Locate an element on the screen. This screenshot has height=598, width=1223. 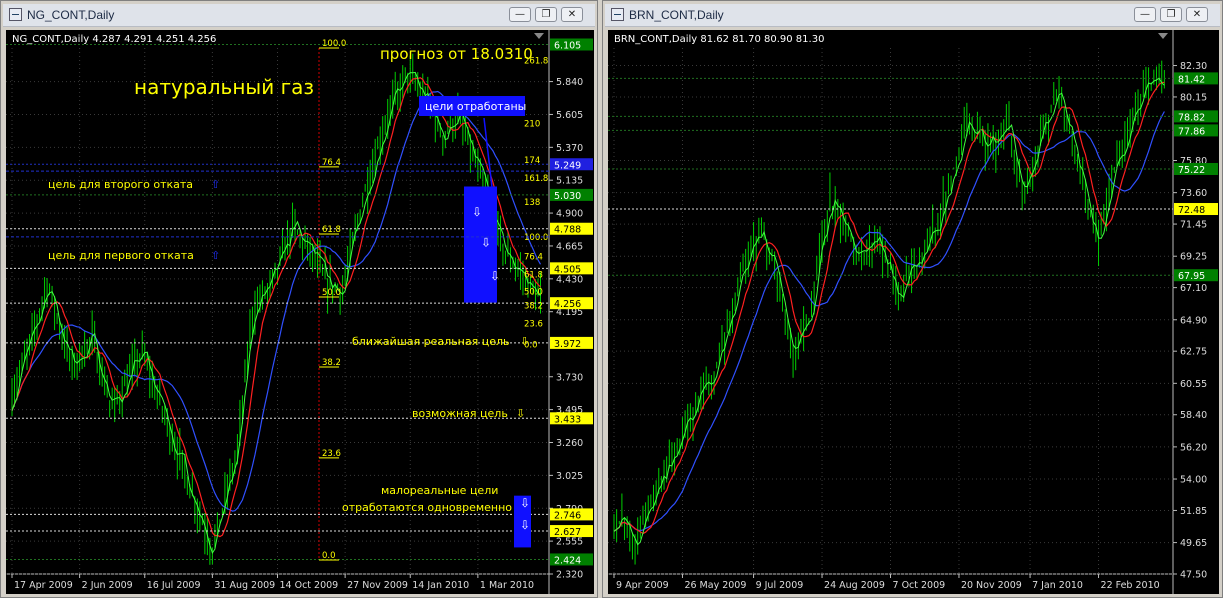
x-tick-label: 14 Oct 2009 is located at coordinates (309, 585).